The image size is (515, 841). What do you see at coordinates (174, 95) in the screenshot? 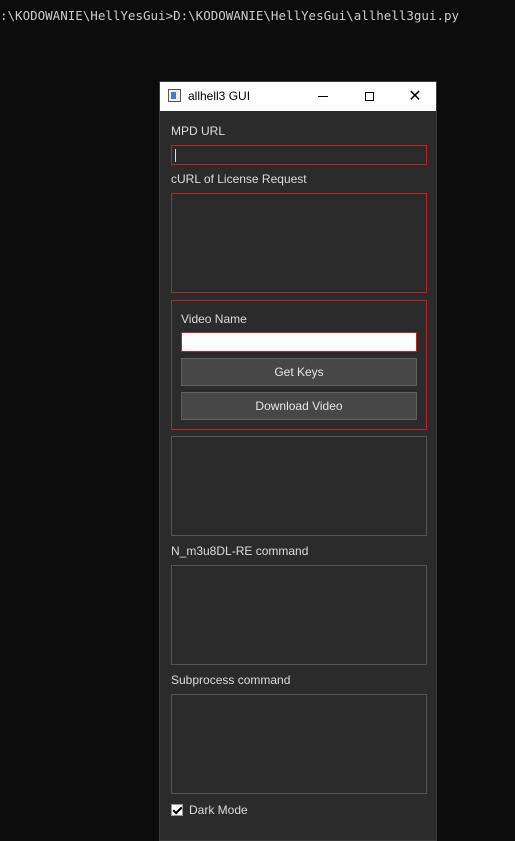
I see `app-window-icon` at bounding box center [174, 95].